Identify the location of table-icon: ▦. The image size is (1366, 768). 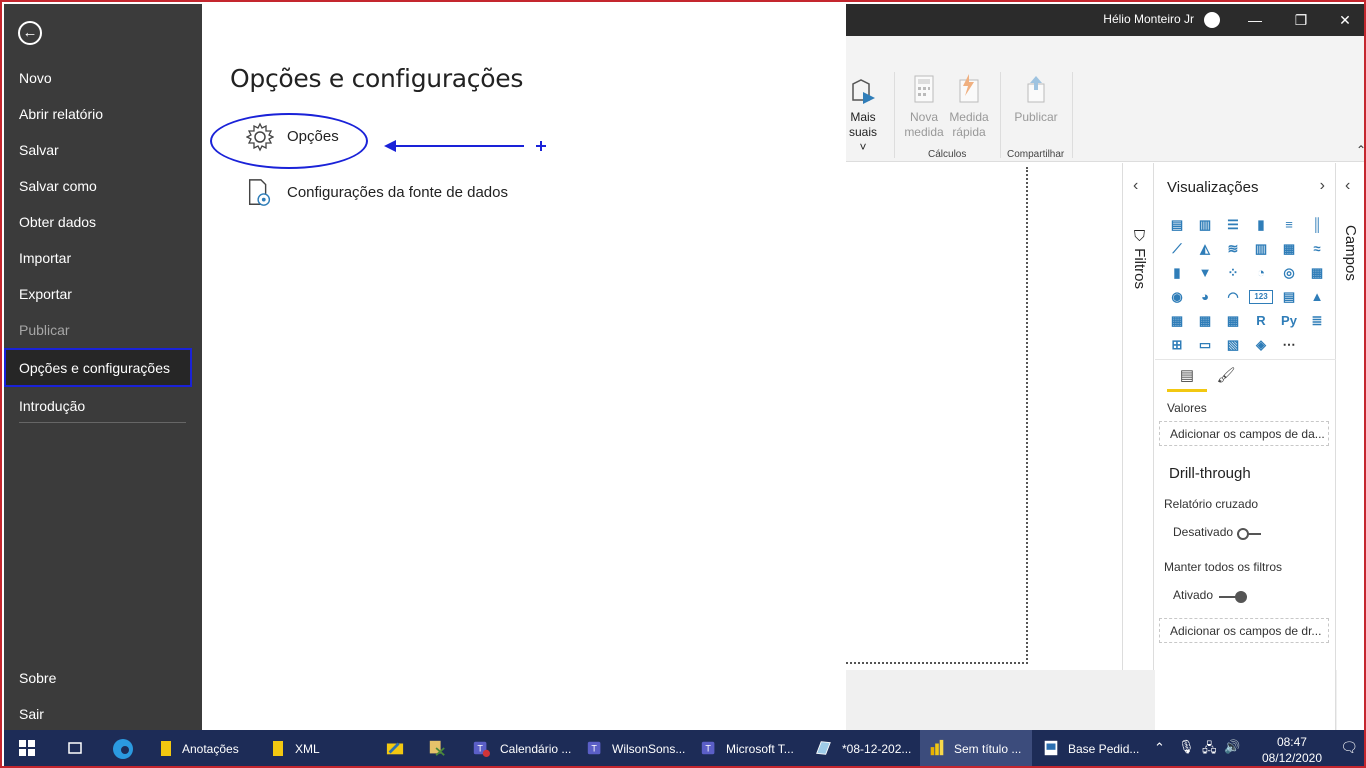
(1205, 321).